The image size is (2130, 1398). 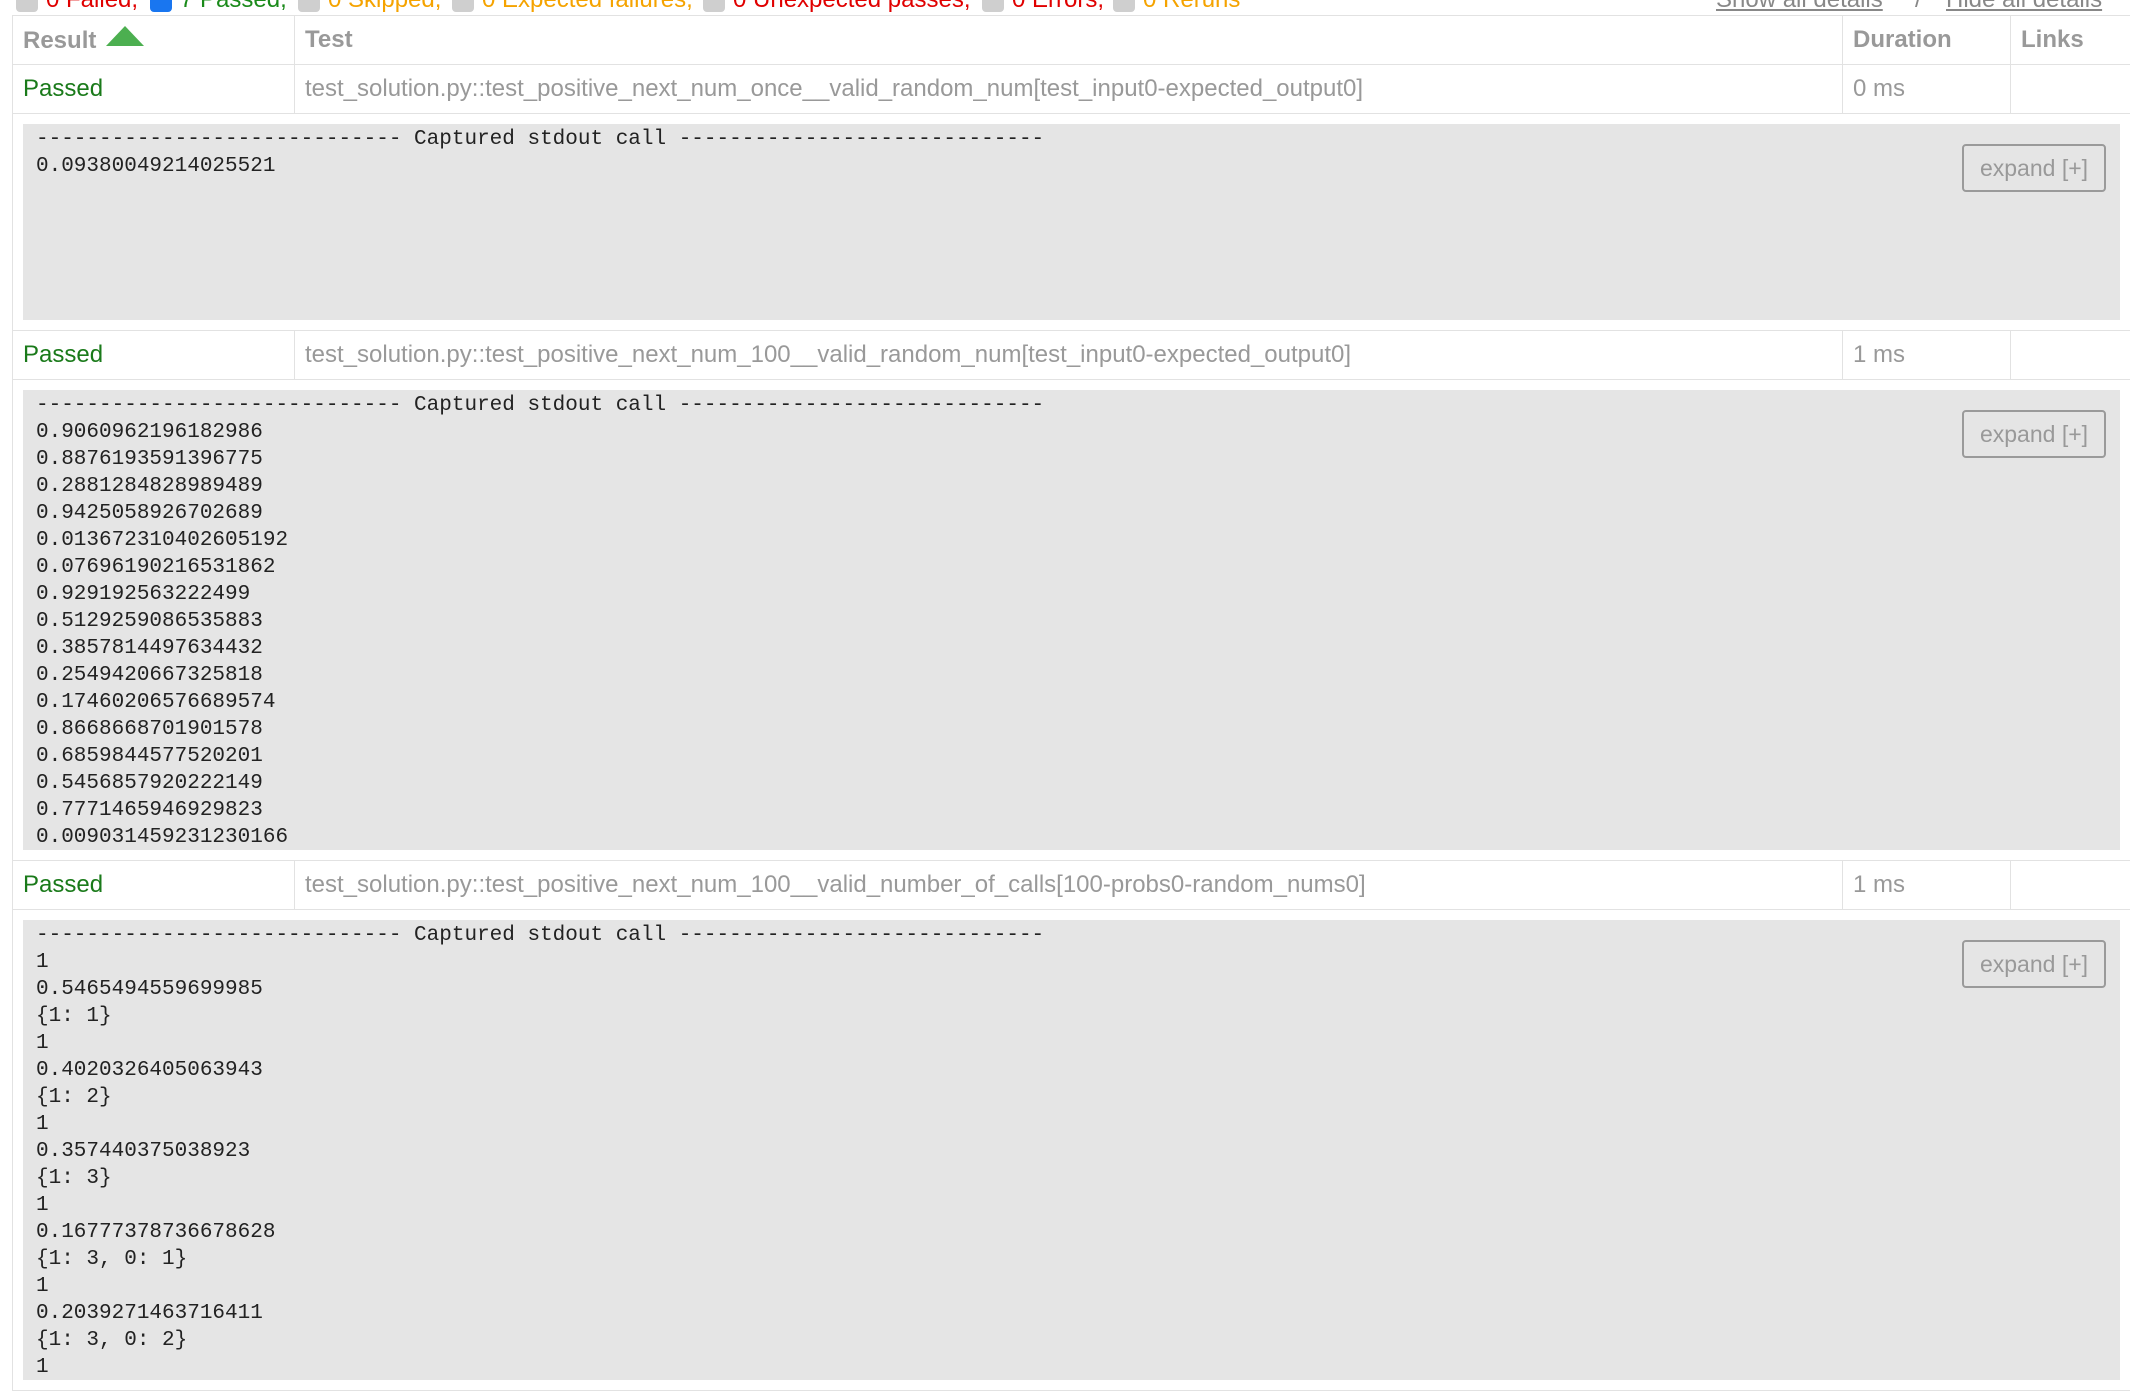 What do you see at coordinates (161, 6) in the screenshot?
I see `checkbox-passed` at bounding box center [161, 6].